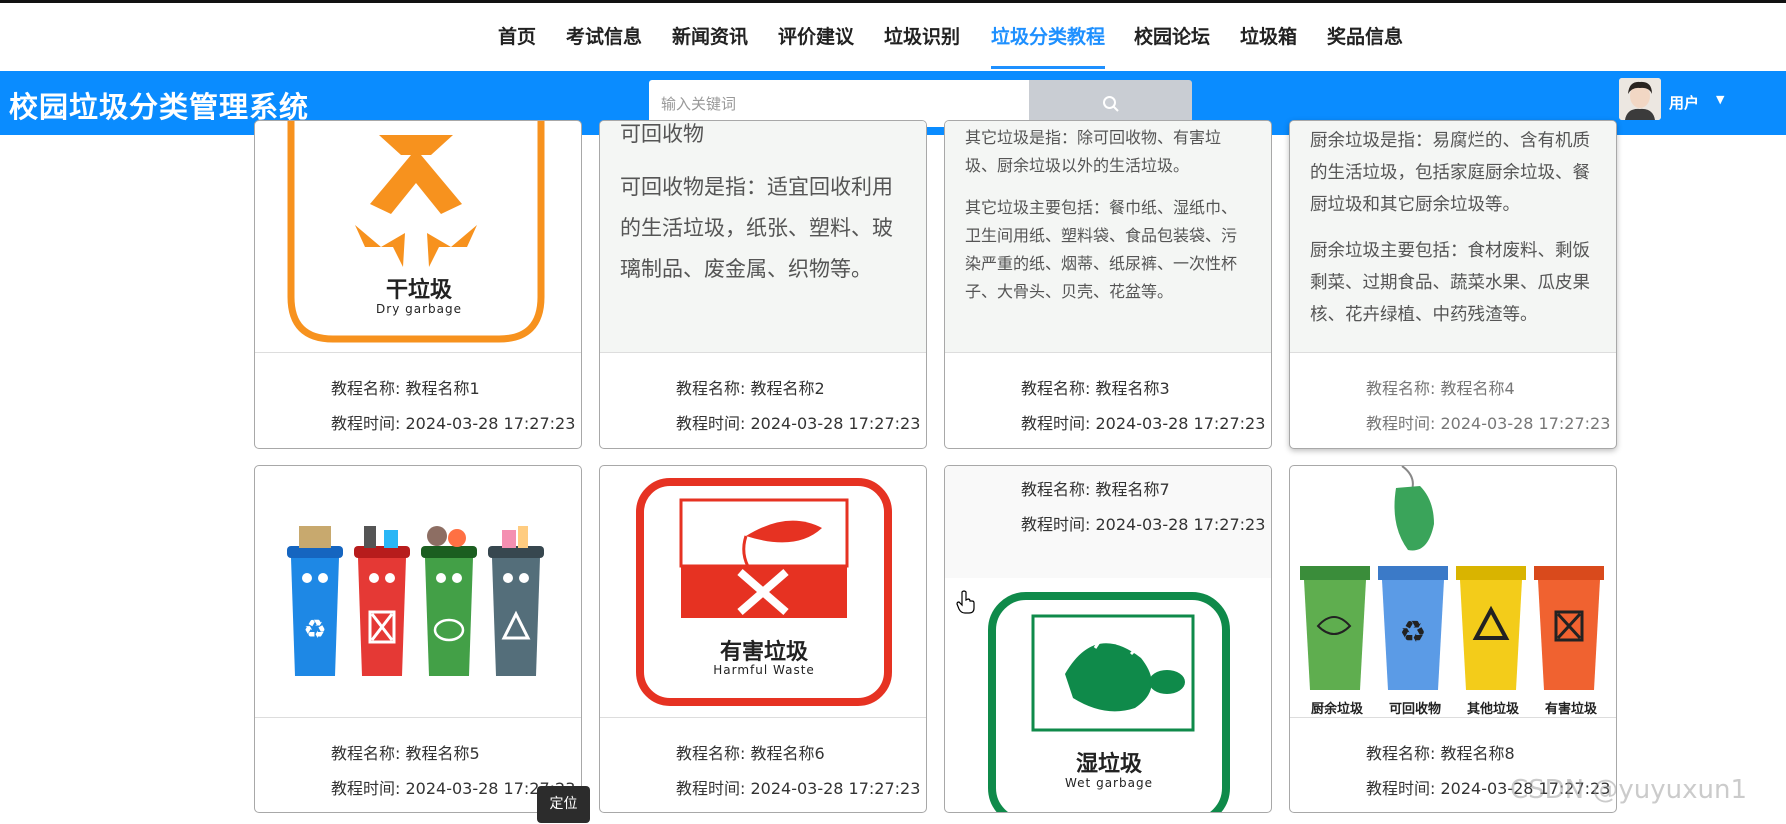 This screenshot has width=1786, height=824. Describe the element at coordinates (922, 37) in the screenshot. I see `nav-item-recognition: 垃圾识别` at that location.